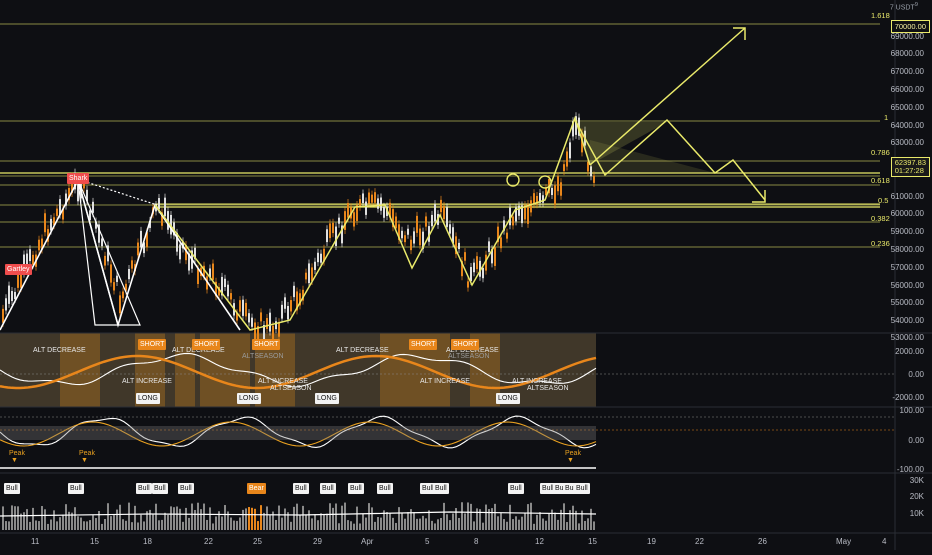  Describe the element at coordinates (147, 541) in the screenshot. I see `date-axis-label: 18` at that location.